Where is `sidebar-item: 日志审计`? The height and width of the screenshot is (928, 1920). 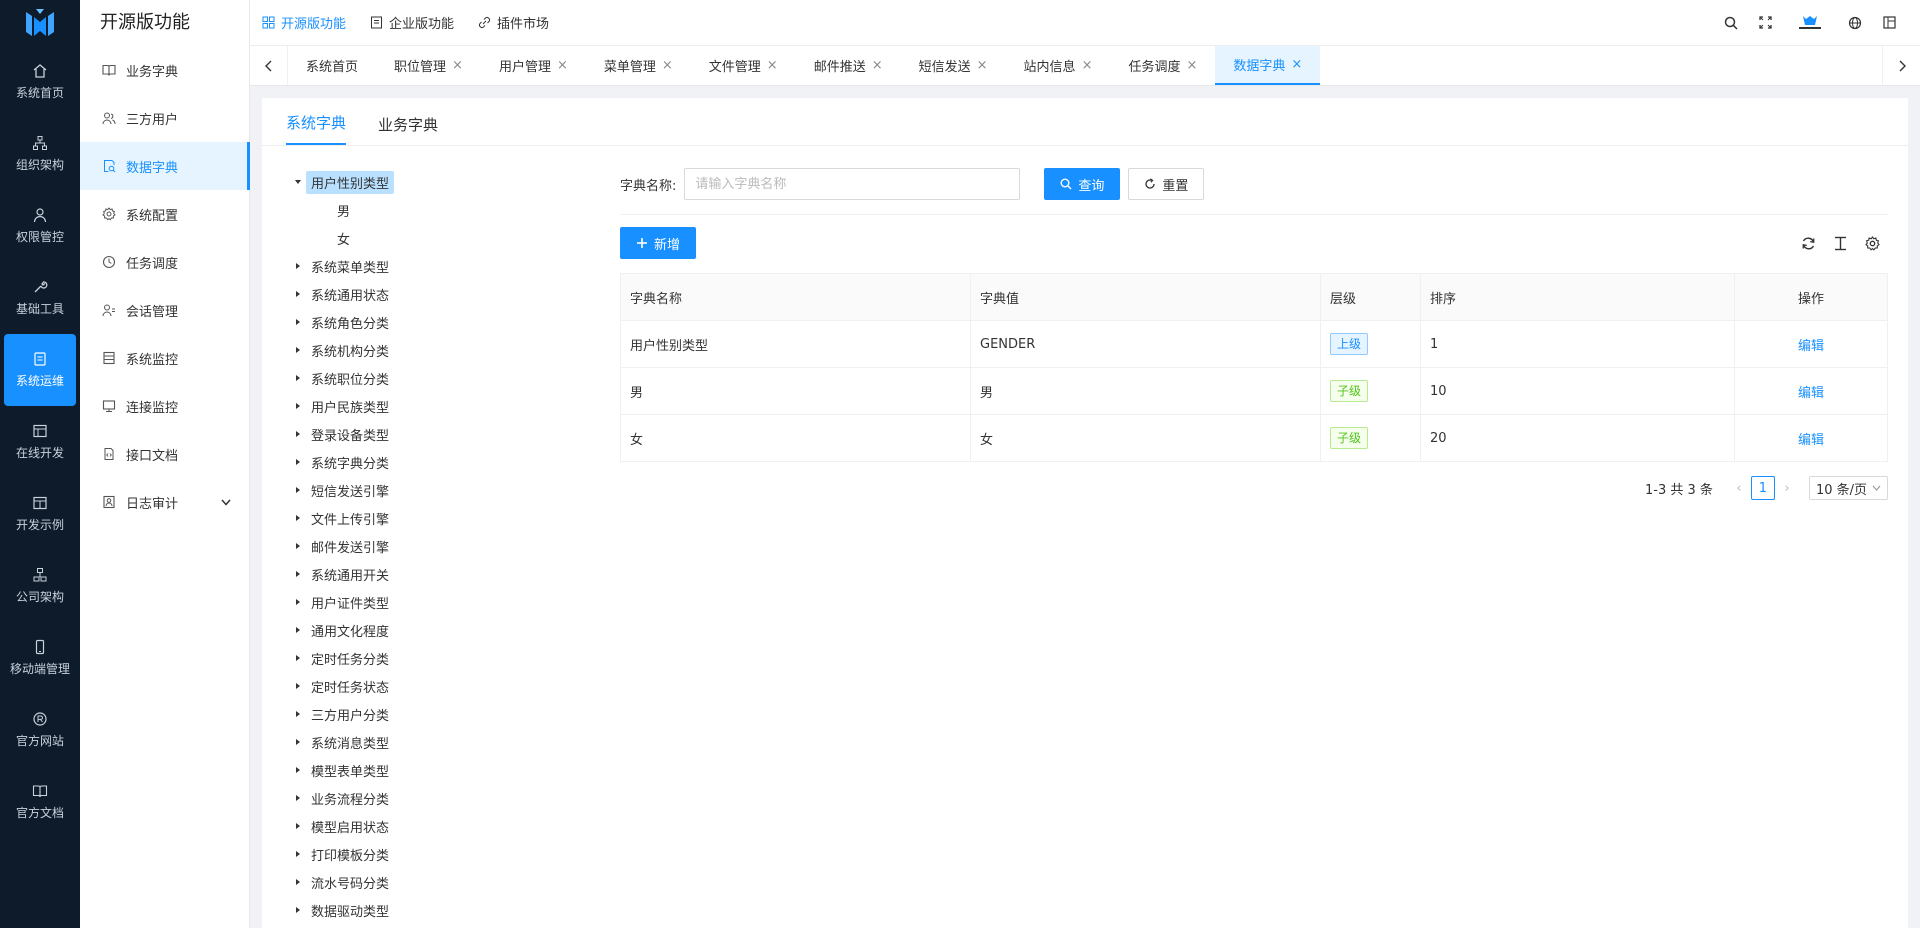
sidebar-item: 日志审计 is located at coordinates (164, 502).